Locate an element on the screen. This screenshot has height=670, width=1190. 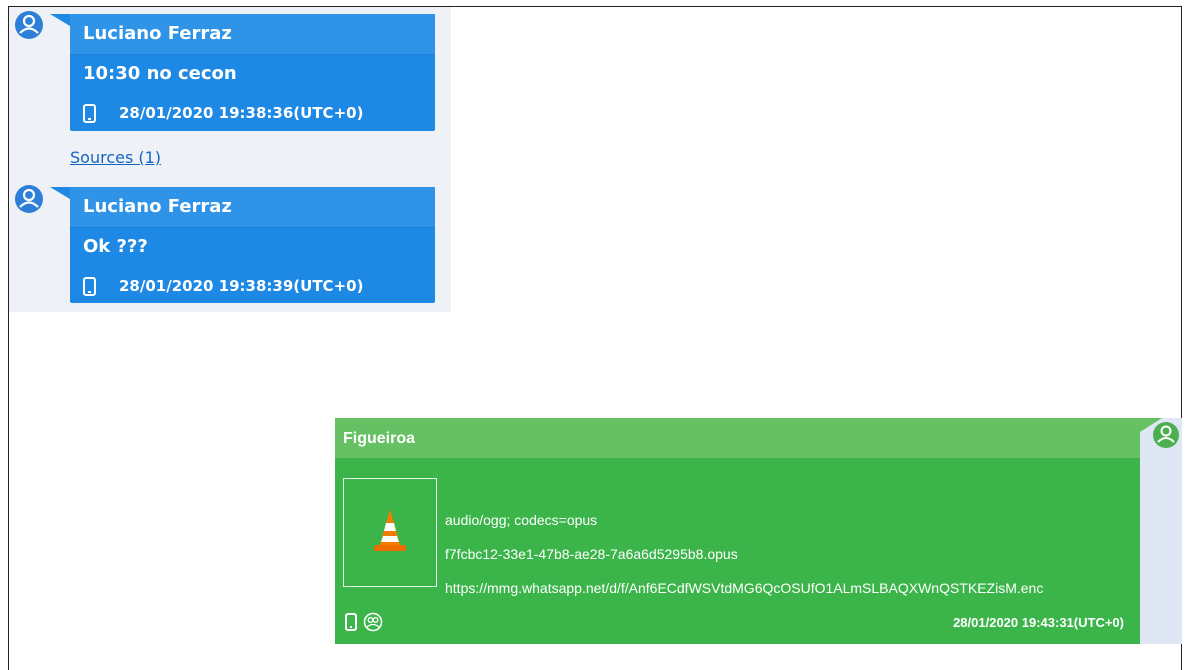
vlc-cone-icon is located at coordinates (390, 530).